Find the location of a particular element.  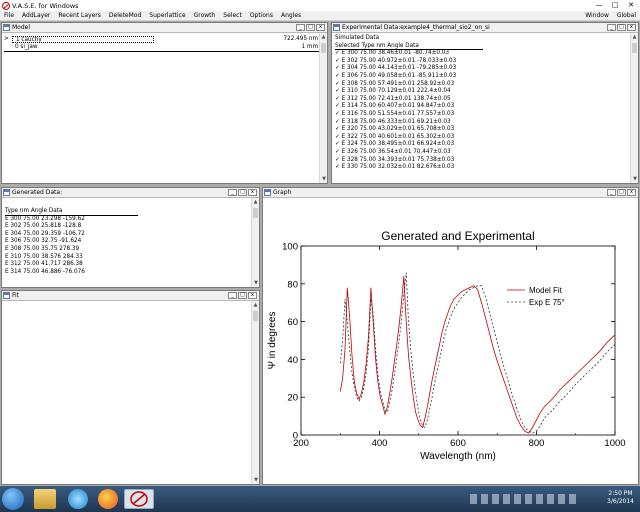

vase-taskbar-icon is located at coordinates (139, 499).